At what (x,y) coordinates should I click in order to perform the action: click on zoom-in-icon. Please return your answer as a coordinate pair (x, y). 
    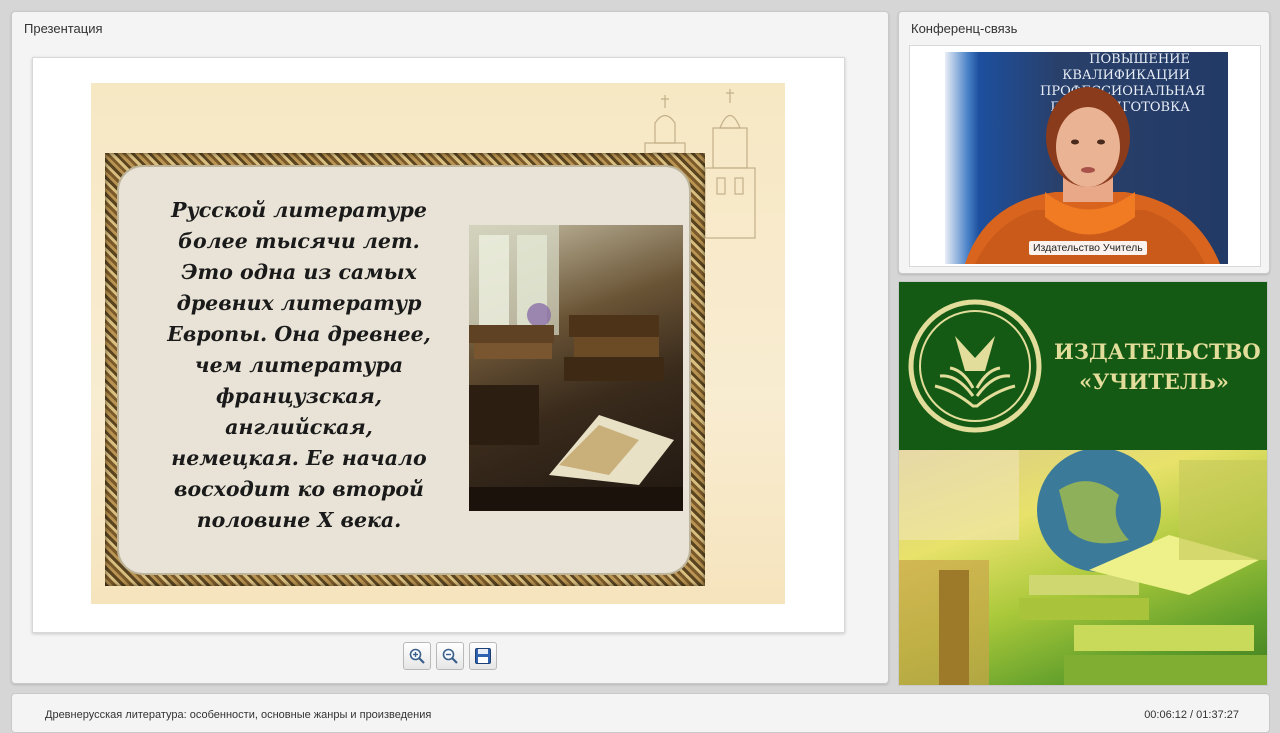
    Looking at the image, I should click on (417, 656).